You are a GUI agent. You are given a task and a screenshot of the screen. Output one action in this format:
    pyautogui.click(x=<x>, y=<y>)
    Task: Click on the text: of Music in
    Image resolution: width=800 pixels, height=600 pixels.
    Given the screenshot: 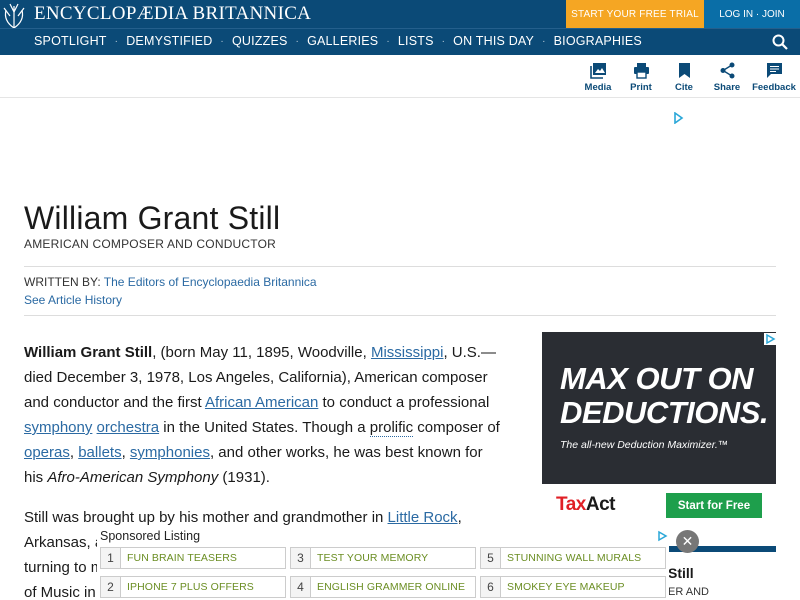 What is the action you would take?
    pyautogui.click(x=60, y=592)
    